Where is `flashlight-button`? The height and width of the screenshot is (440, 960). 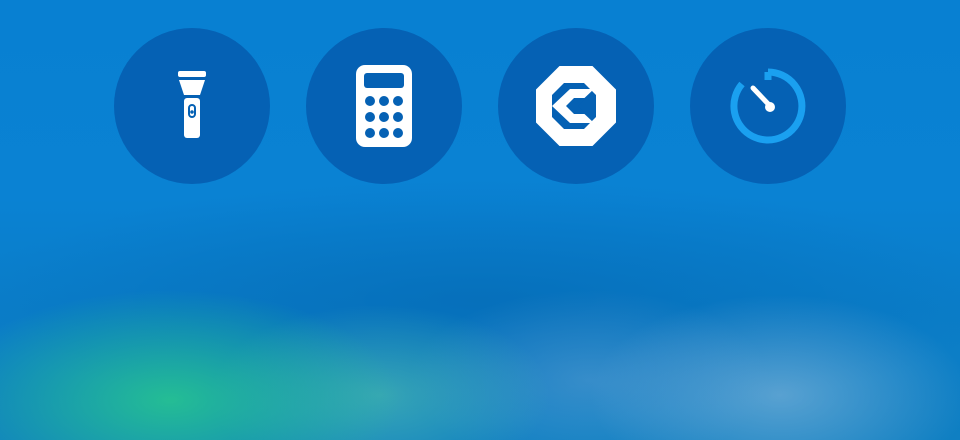
flashlight-button is located at coordinates (192, 106).